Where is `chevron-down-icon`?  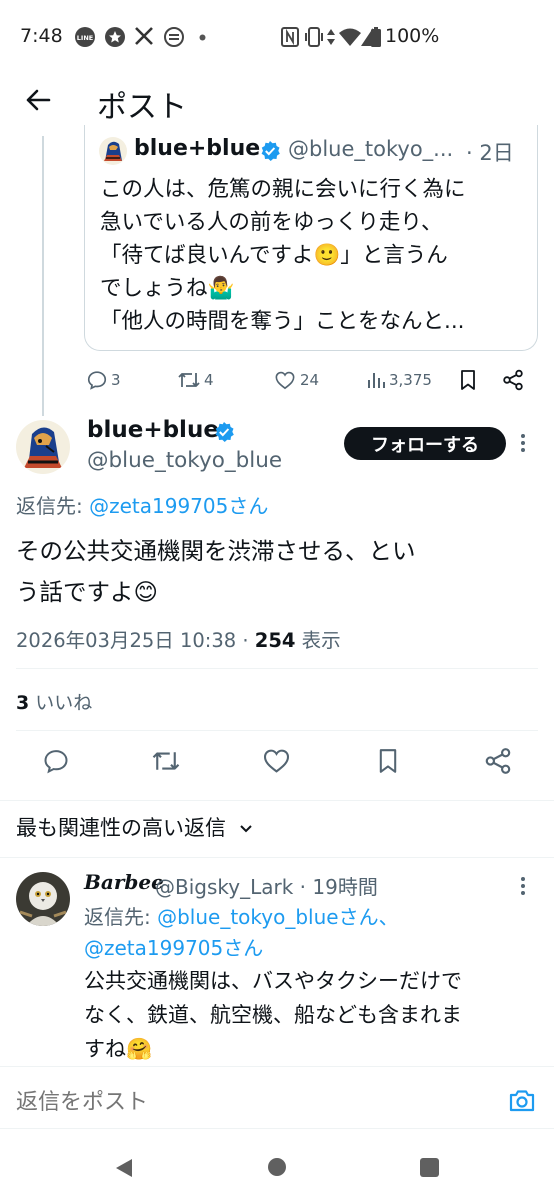
chevron-down-icon is located at coordinates (246, 829).